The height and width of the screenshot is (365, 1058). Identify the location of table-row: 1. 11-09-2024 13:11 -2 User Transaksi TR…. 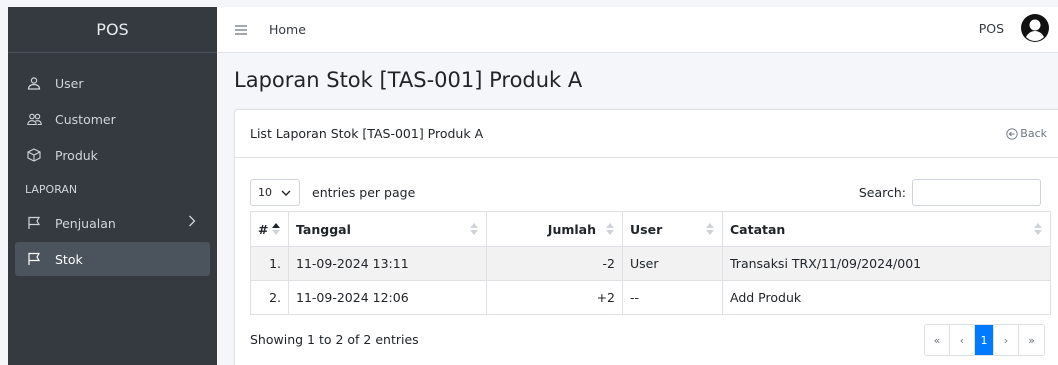
(650, 263).